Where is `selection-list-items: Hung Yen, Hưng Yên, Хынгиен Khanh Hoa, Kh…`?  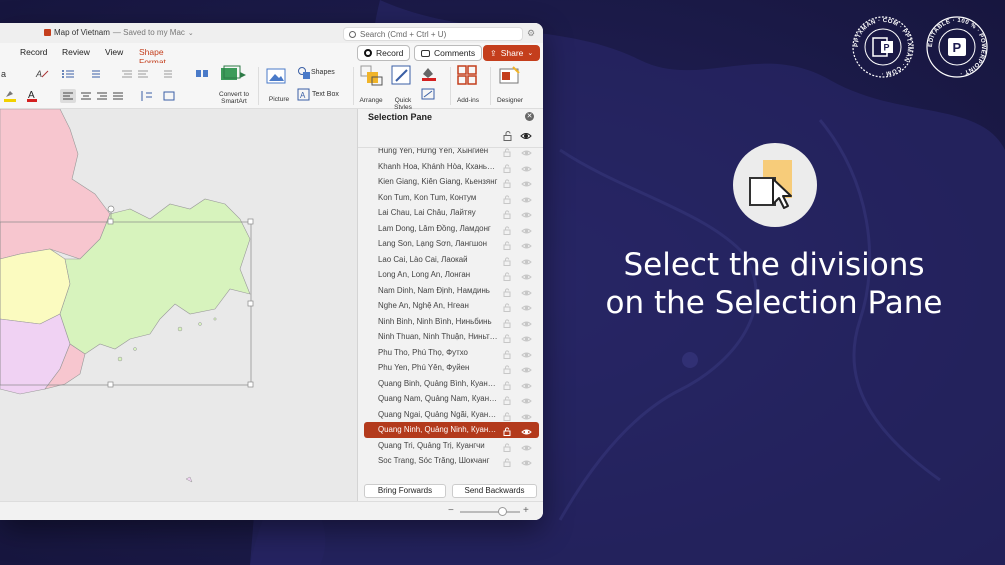
selection-list-items: Hung Yen, Hưng Yên, Хынгиен Khanh Hoa, Kh… is located at coordinates (450, 309).